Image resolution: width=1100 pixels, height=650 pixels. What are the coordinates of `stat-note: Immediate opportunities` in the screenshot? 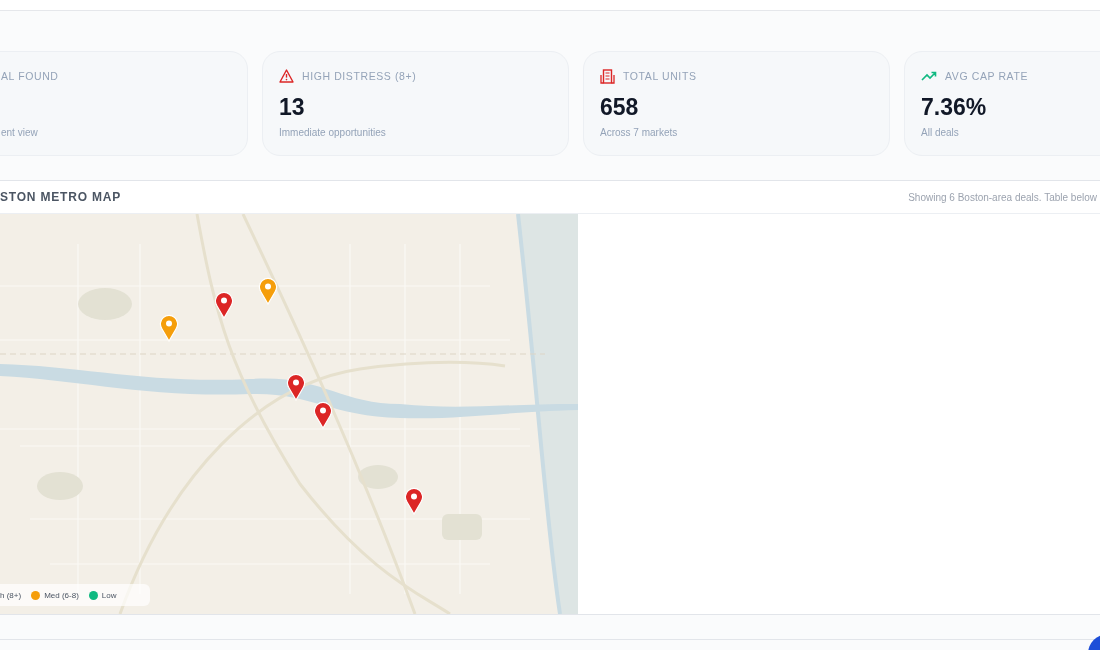 It's located at (332, 132).